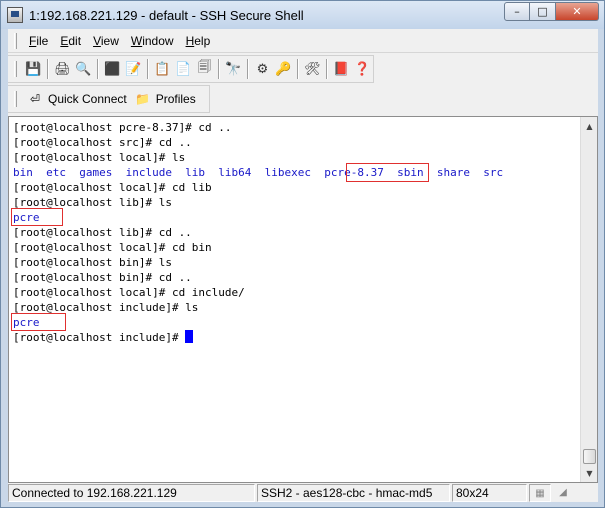  I want to click on menu-file: File, so click(38, 41).